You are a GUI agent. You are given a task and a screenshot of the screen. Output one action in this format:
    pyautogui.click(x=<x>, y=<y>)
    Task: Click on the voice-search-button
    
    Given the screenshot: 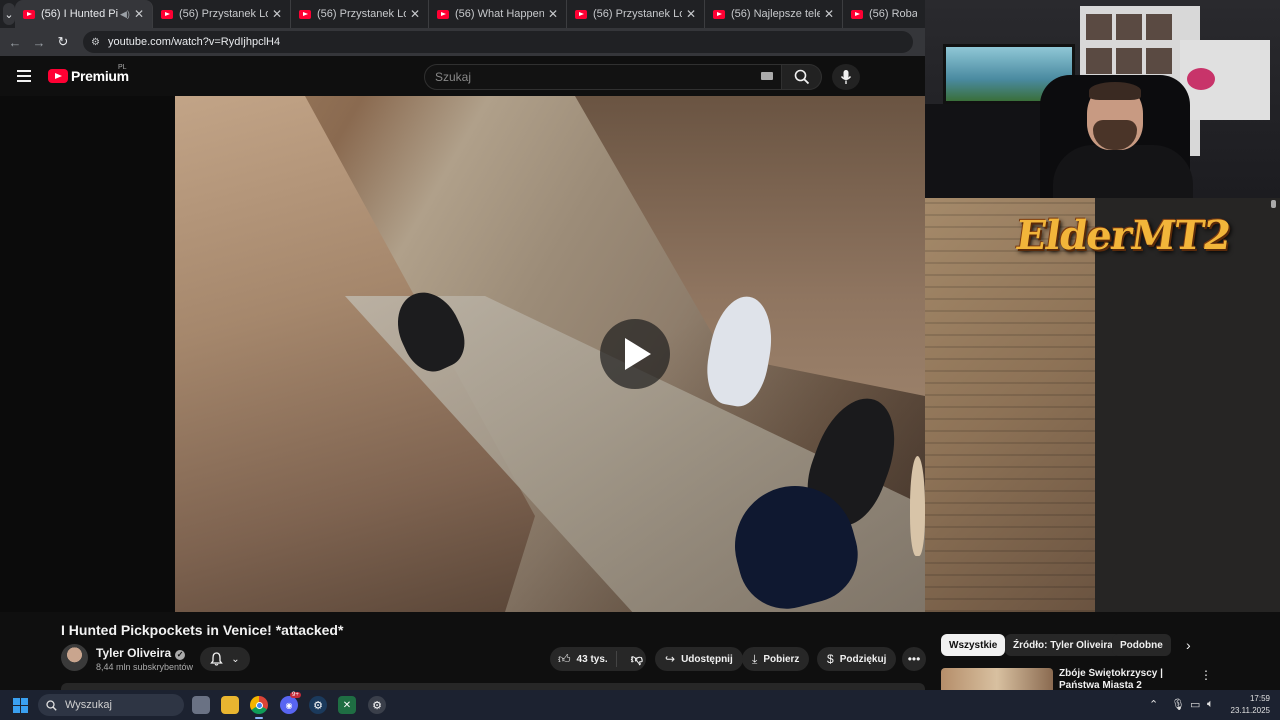 What is the action you would take?
    pyautogui.click(x=846, y=77)
    